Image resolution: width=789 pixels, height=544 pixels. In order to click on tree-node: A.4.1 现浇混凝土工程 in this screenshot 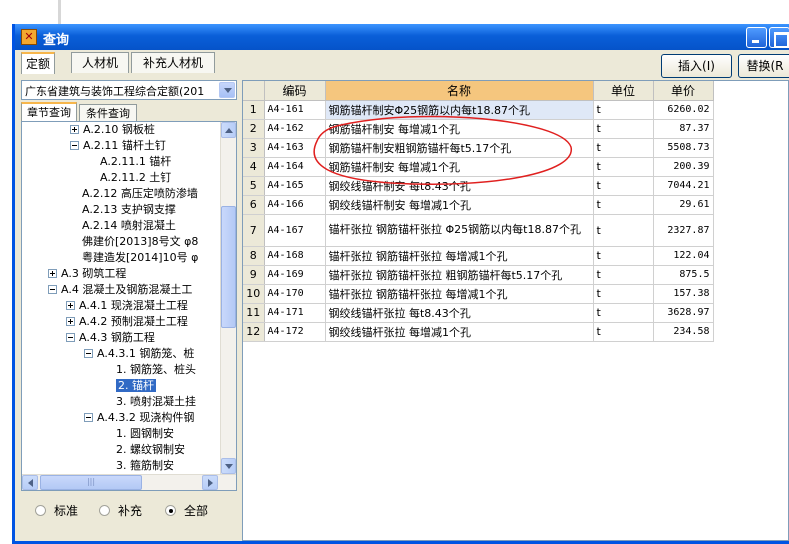, I will do `click(127, 306)`.